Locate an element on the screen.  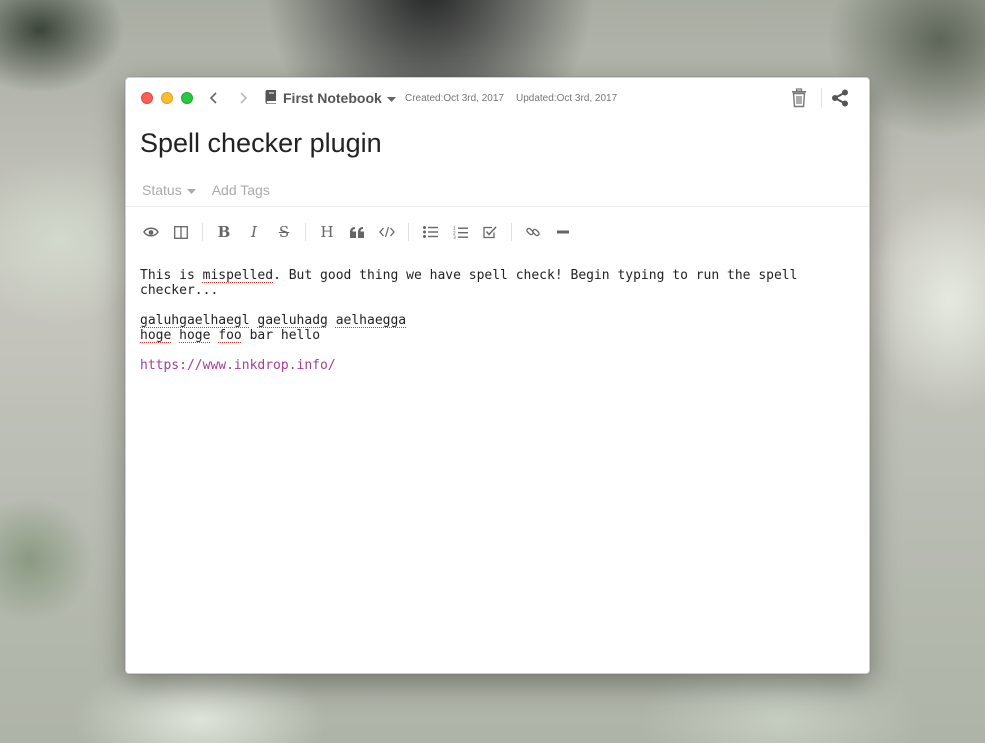
forward-arrow-icon is located at coordinates (243, 98).